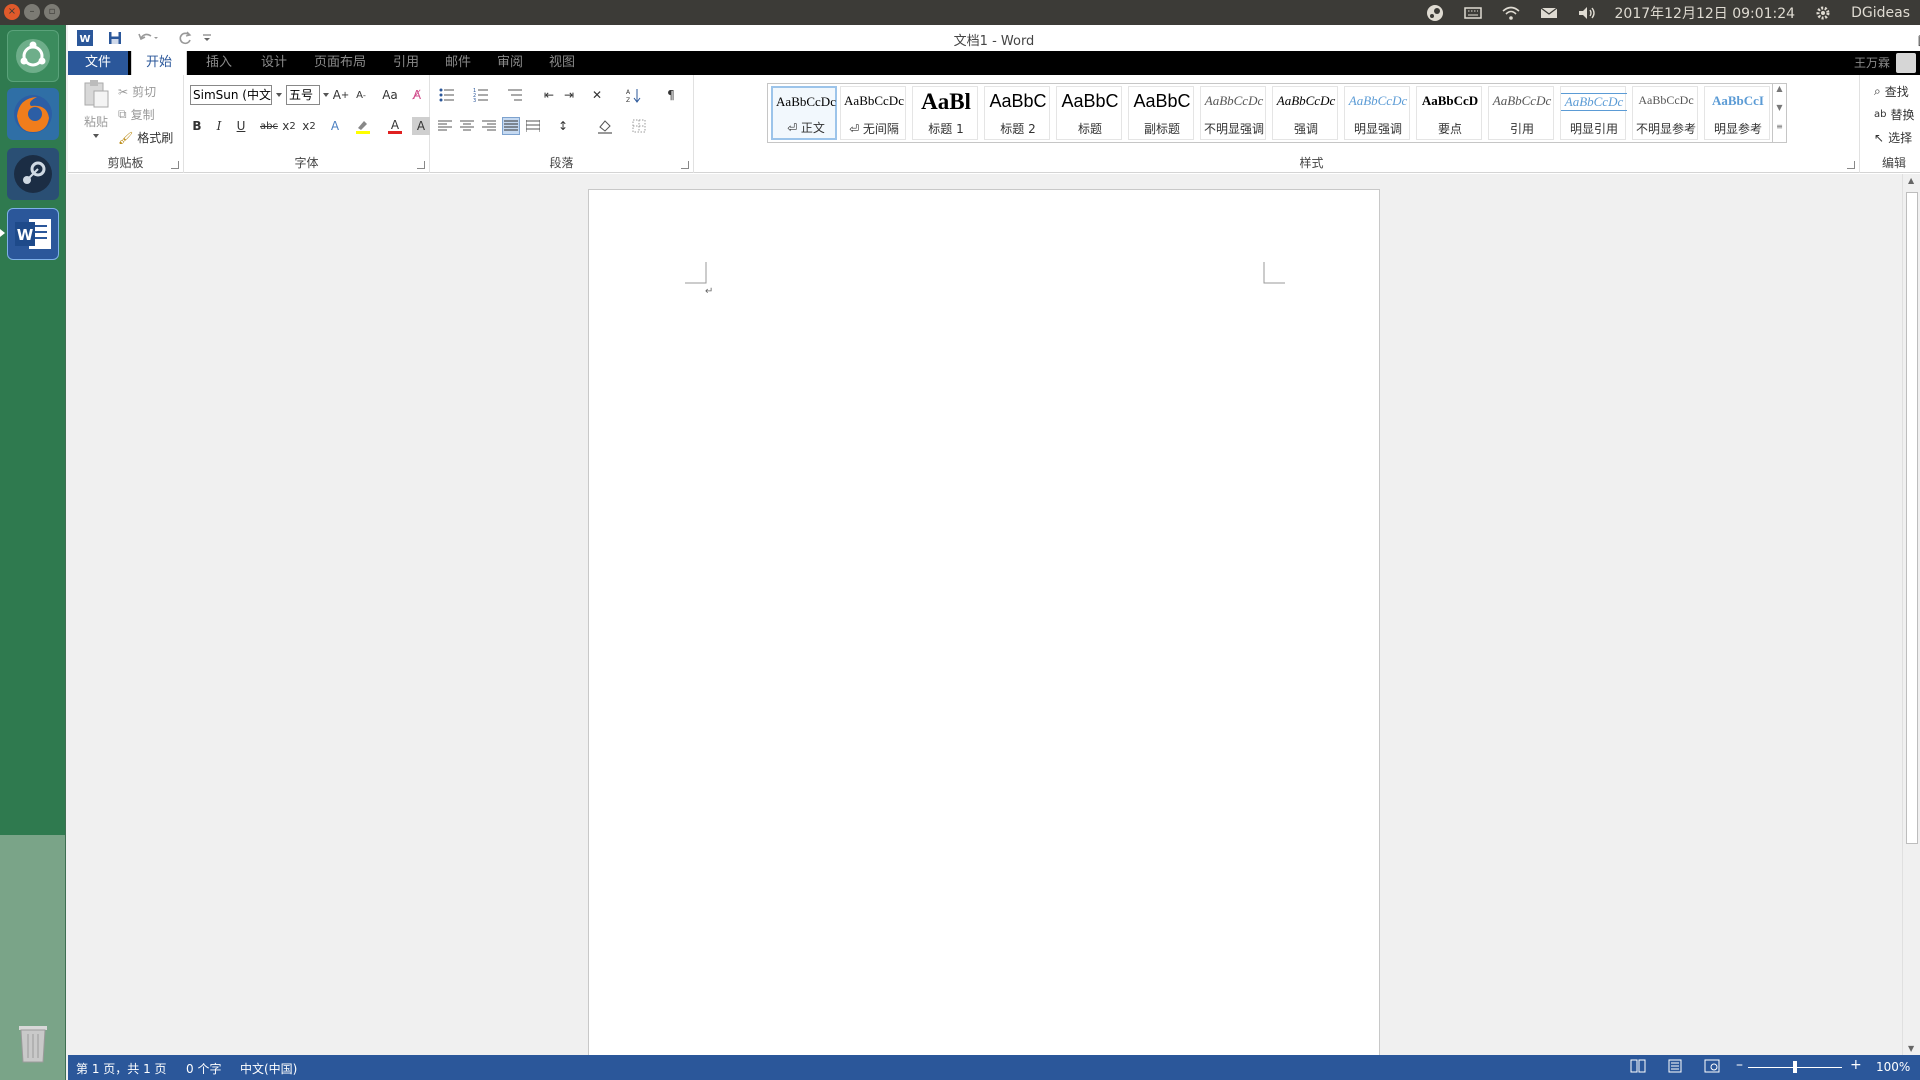 Image resolution: width=1920 pixels, height=1080 pixels. Describe the element at coordinates (489, 126) in the screenshot. I see `align-right-icon` at that location.